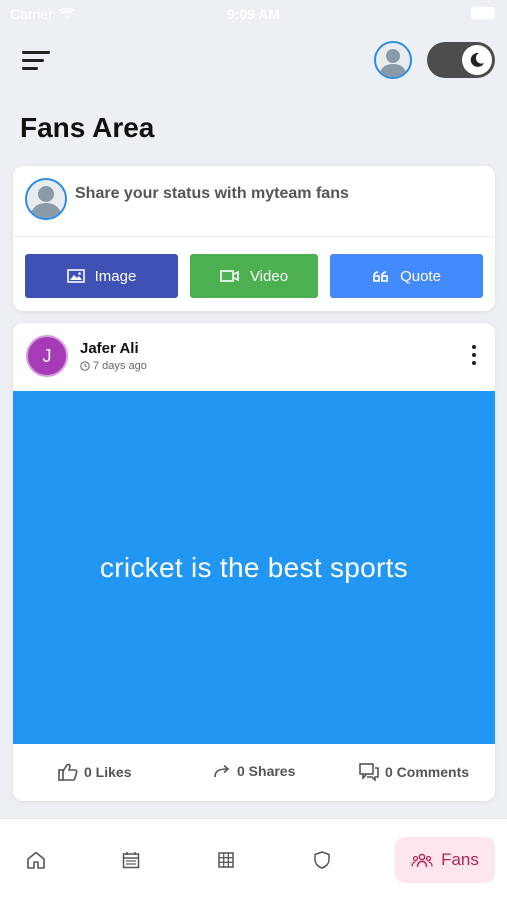 This screenshot has width=507, height=900. I want to click on fans-group-icon, so click(422, 860).